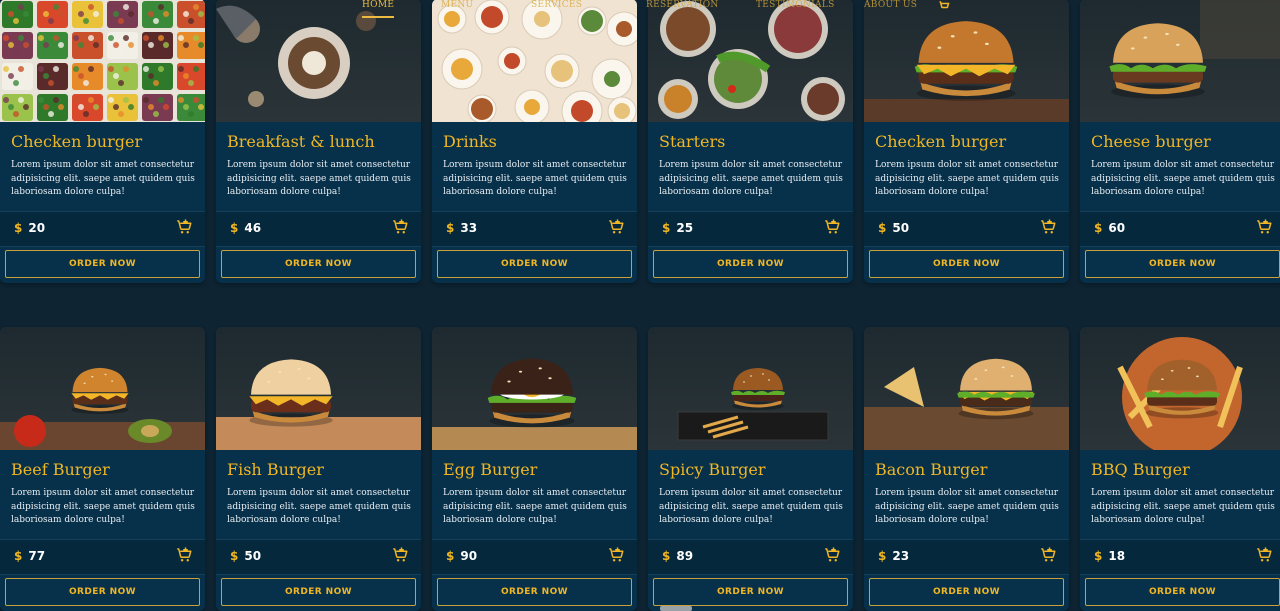  What do you see at coordinates (469, 228) in the screenshot?
I see `price-value: 33` at bounding box center [469, 228].